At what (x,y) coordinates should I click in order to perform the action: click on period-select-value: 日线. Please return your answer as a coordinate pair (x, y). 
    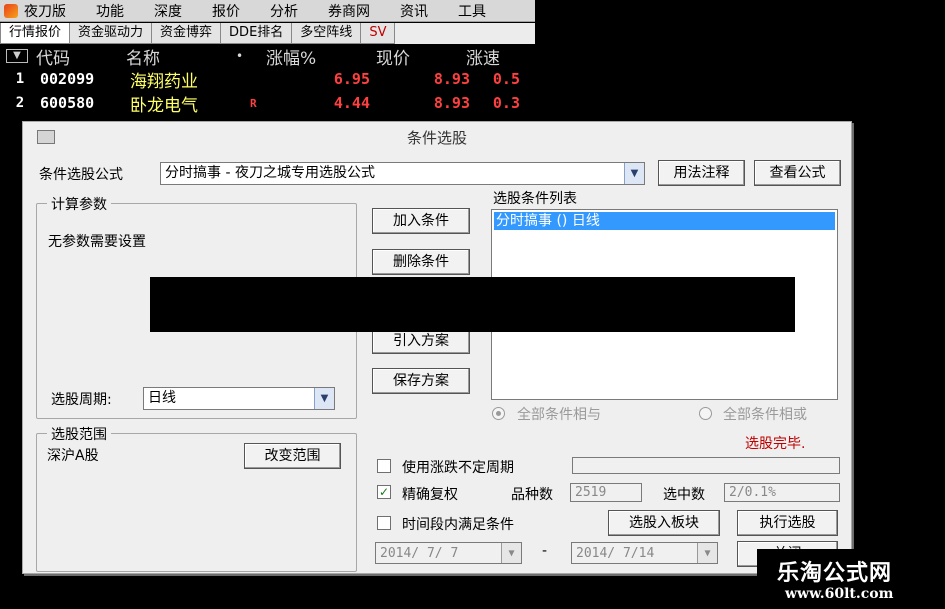
    Looking at the image, I should click on (162, 398).